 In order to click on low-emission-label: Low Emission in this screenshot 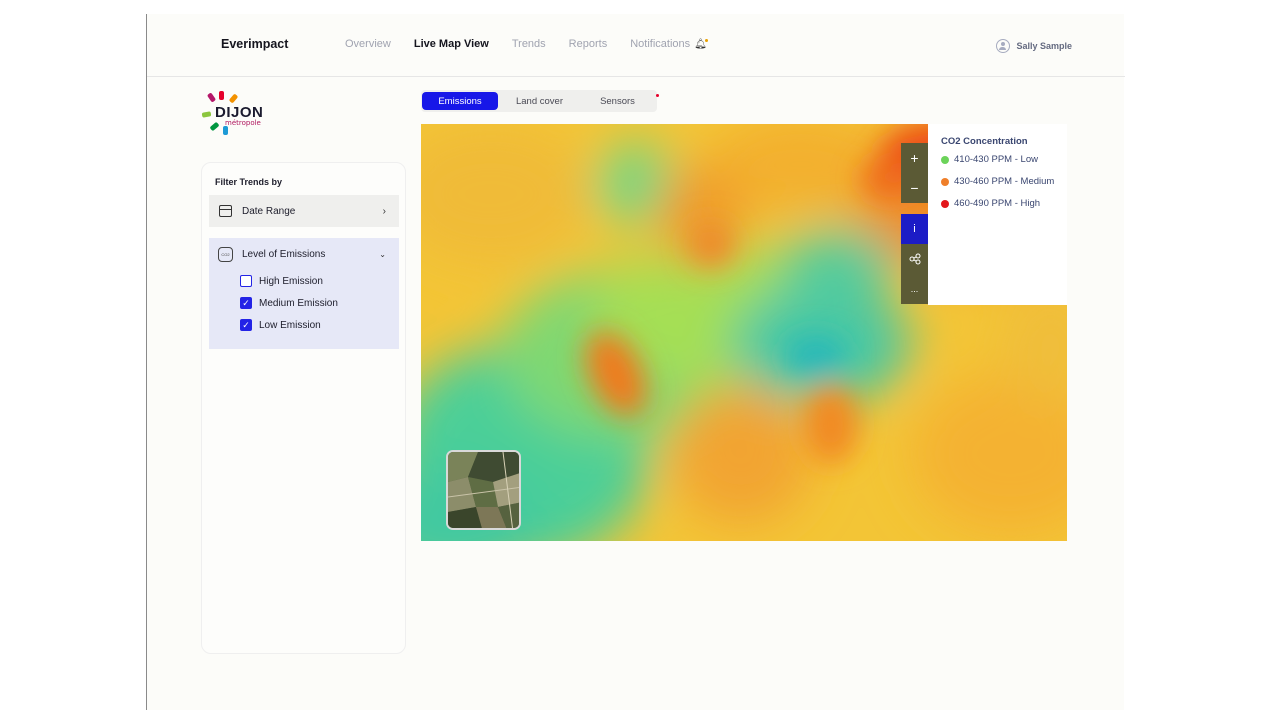, I will do `click(290, 325)`.